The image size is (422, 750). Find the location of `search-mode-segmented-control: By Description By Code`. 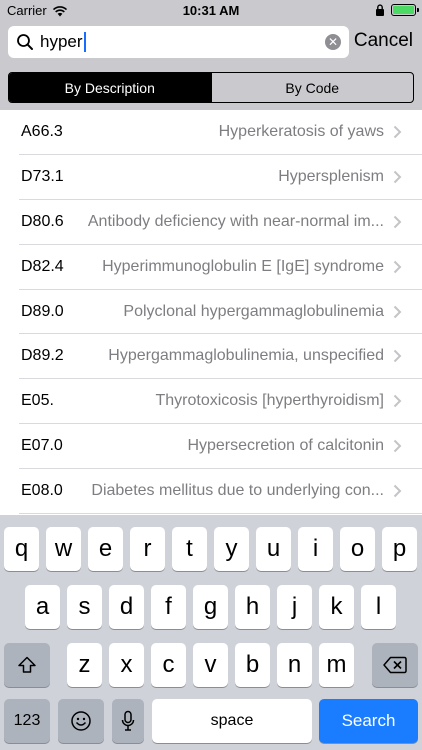

search-mode-segmented-control: By Description By Code is located at coordinates (211, 87).